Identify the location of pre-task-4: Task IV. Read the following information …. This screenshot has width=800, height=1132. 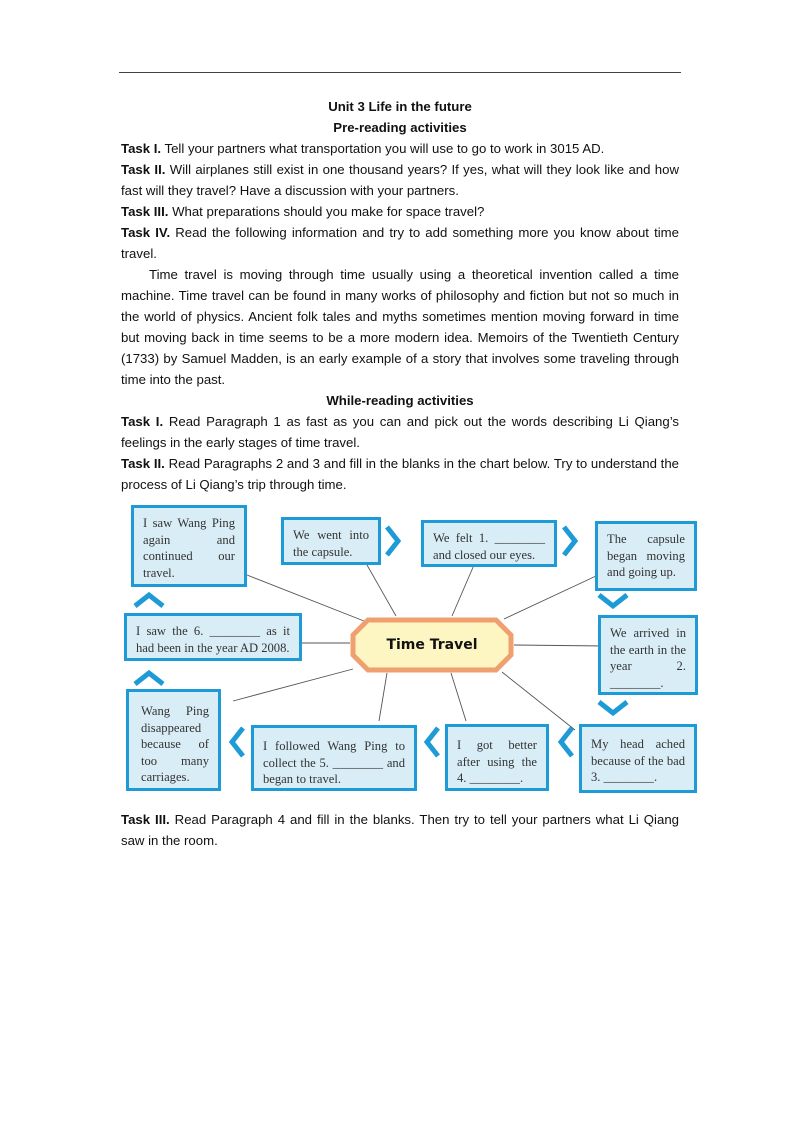
(400, 243).